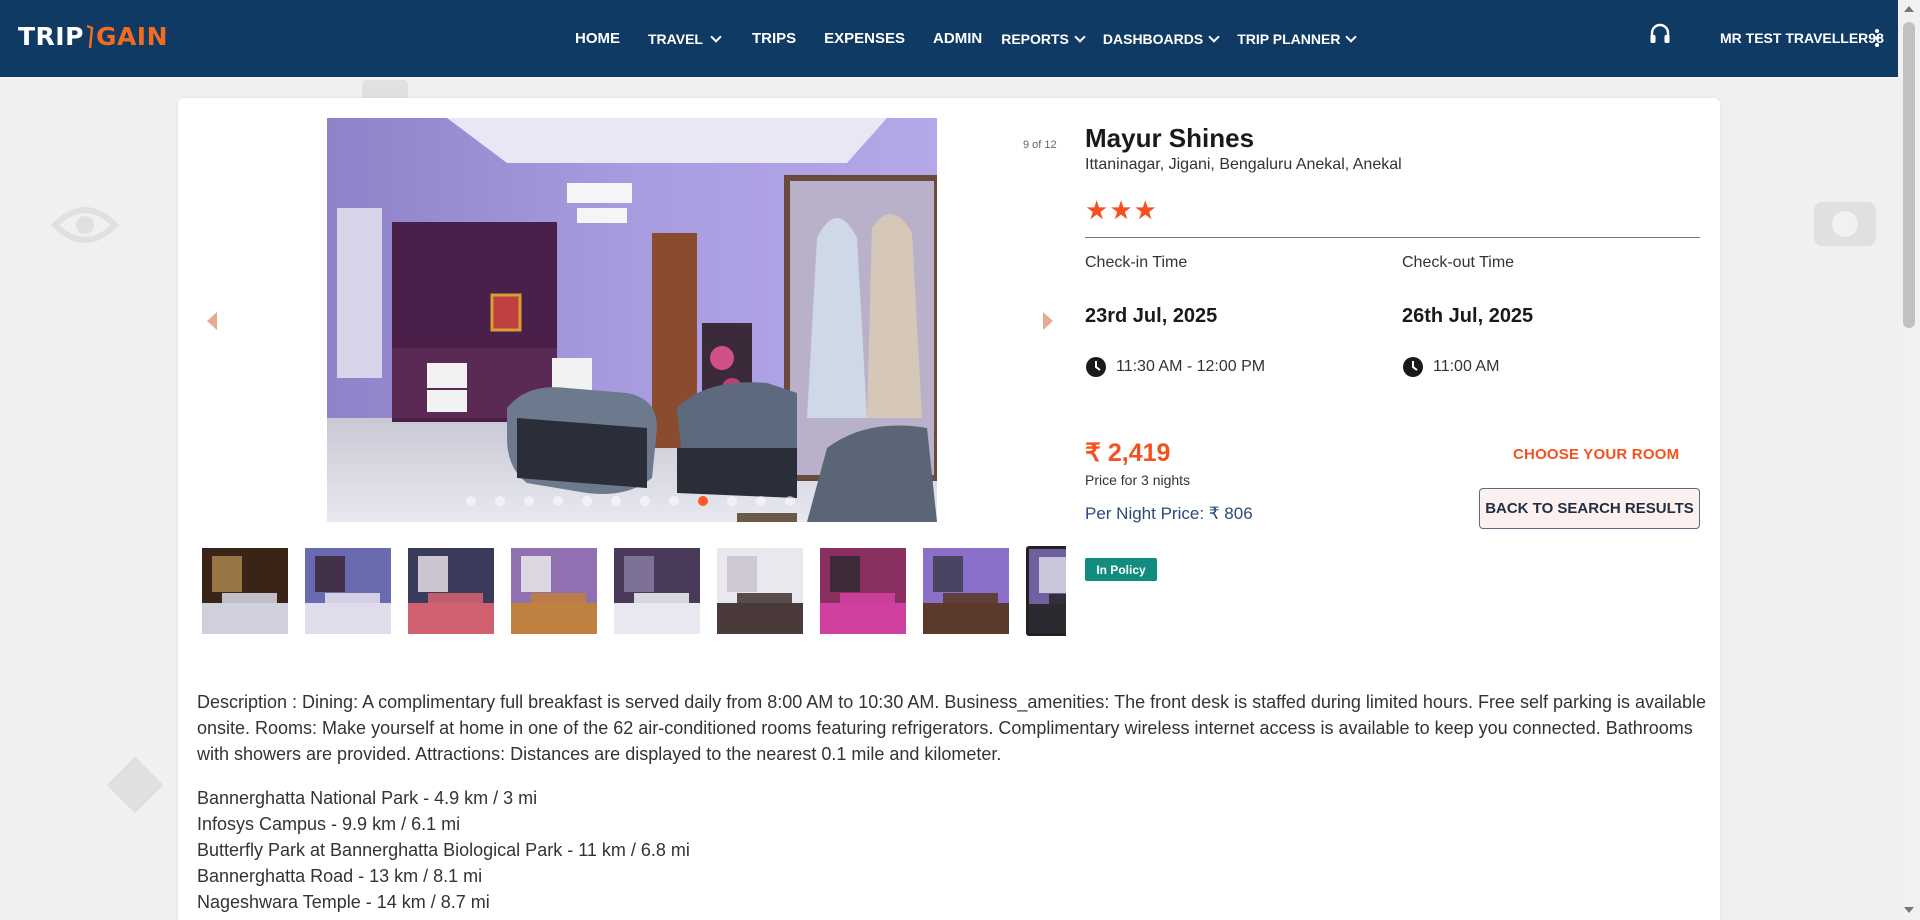  What do you see at coordinates (1660, 34) in the screenshot?
I see `headset-icon` at bounding box center [1660, 34].